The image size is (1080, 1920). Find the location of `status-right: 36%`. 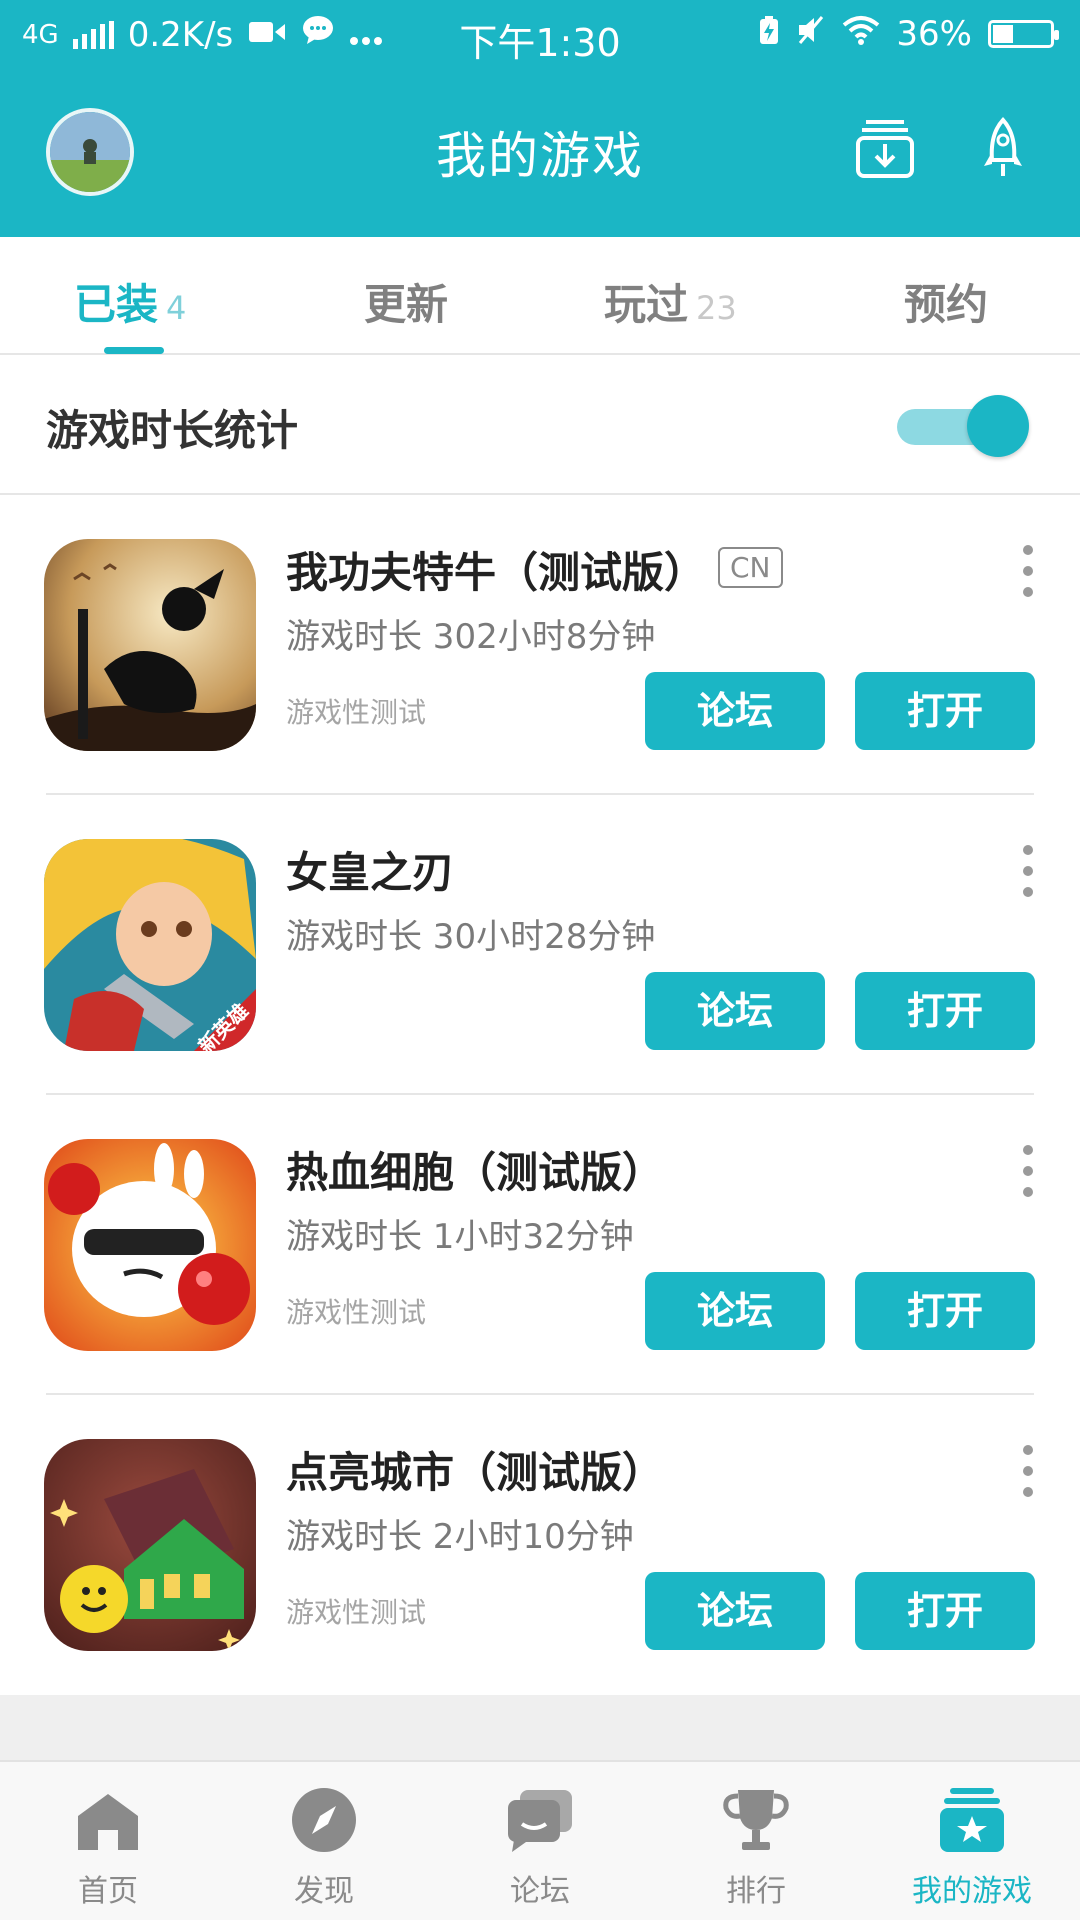

status-right: 36% is located at coordinates (908, 34).